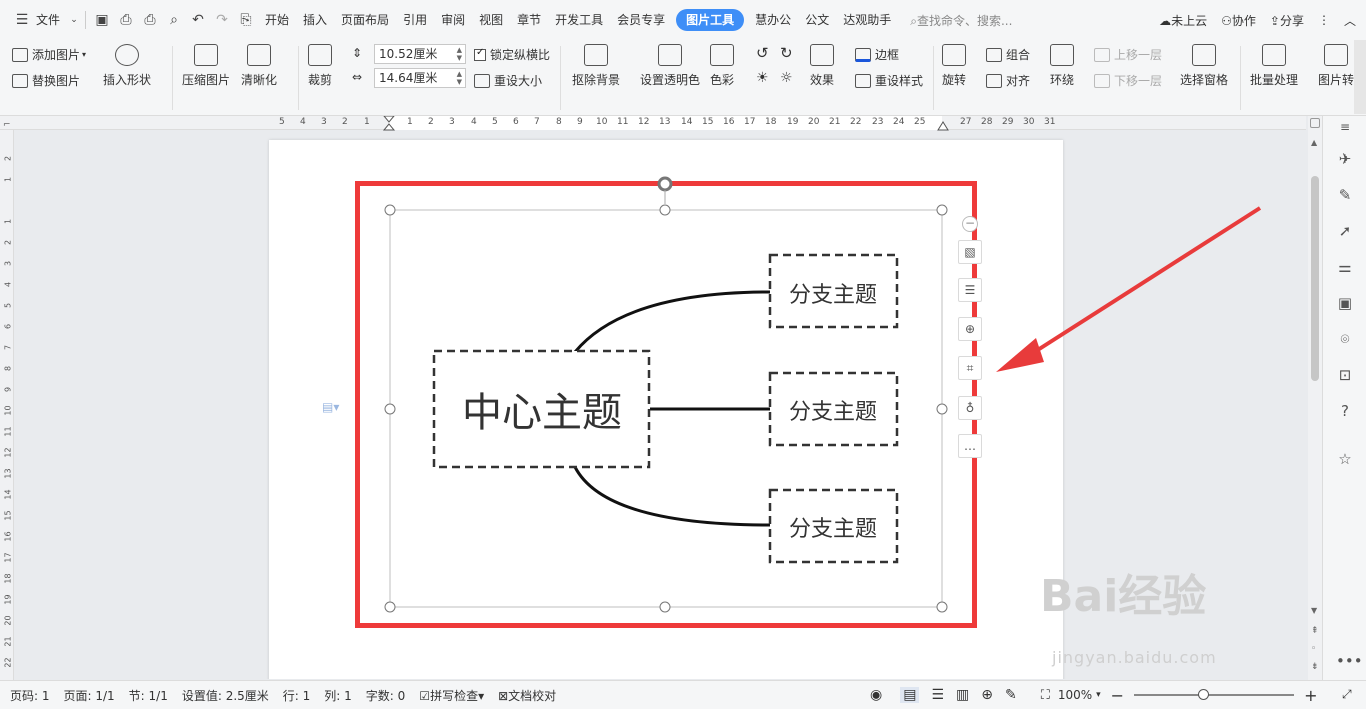 Image resolution: width=1366 pixels, height=709 pixels. What do you see at coordinates (1315, 398) in the screenshot?
I see `vertical-scrollbar: ▲ ▼ ⇞ ◦ ⇟` at bounding box center [1315, 398].